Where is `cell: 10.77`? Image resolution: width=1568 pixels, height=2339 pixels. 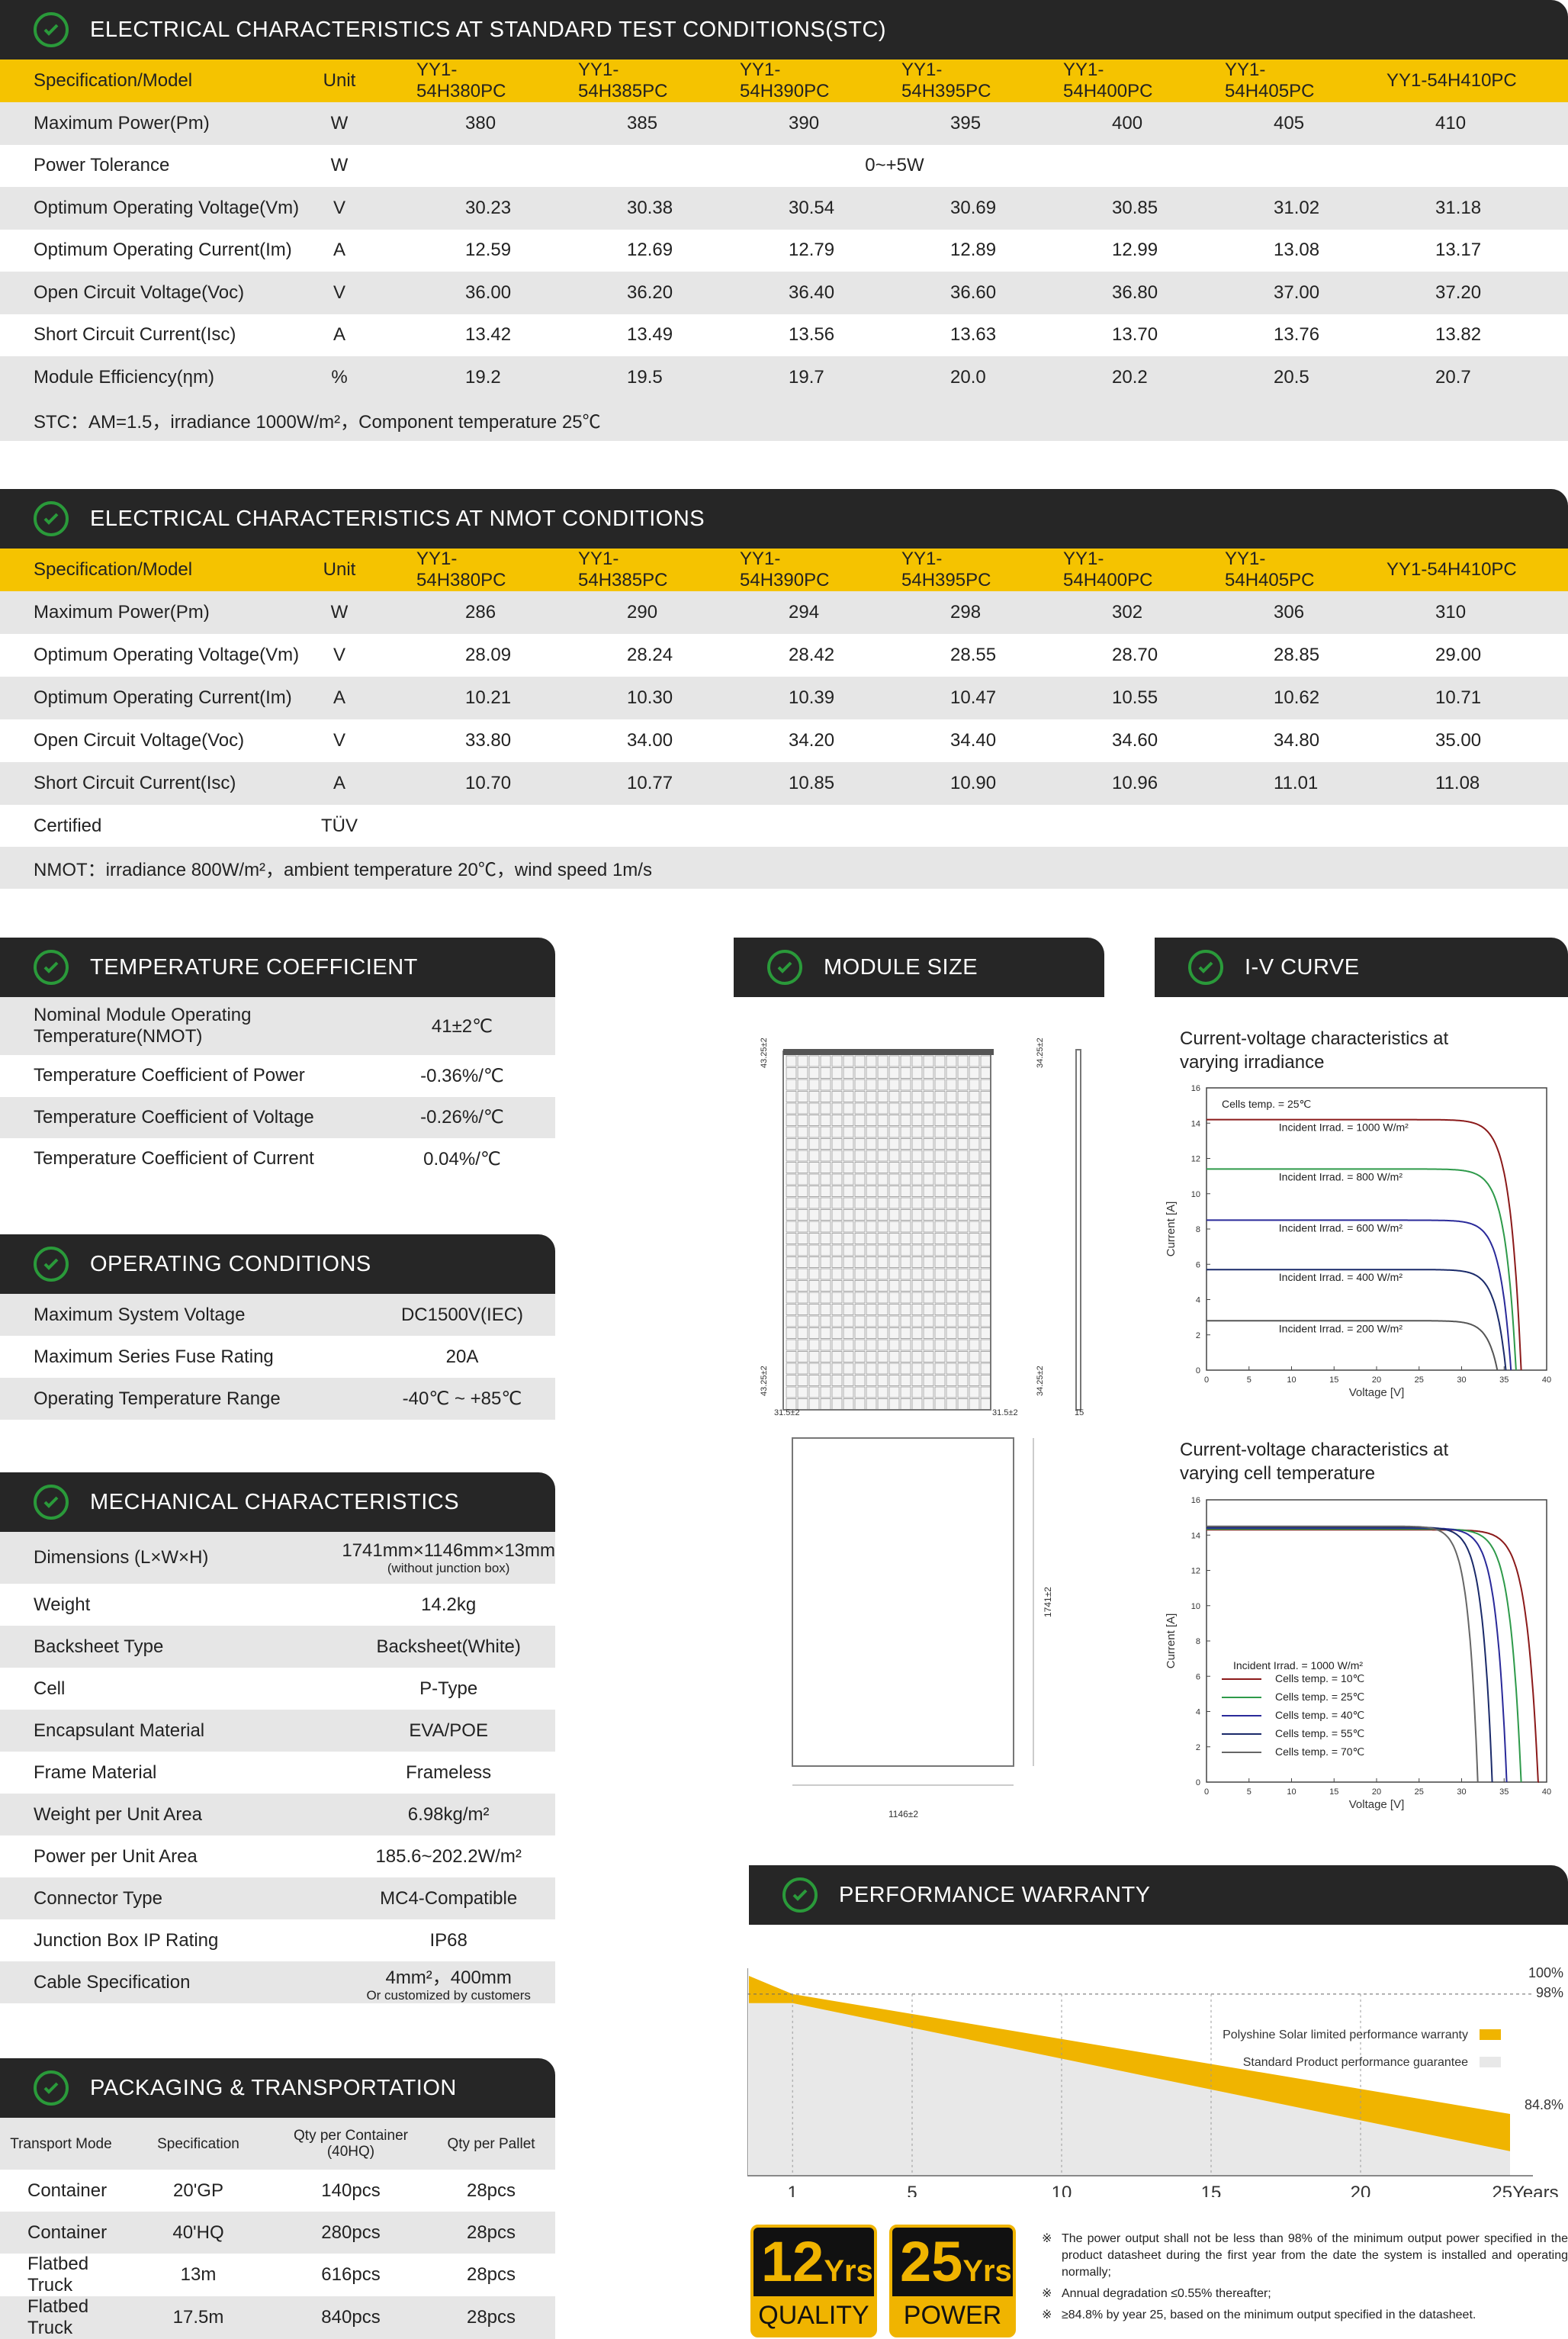 cell: 10.77 is located at coordinates (650, 783).